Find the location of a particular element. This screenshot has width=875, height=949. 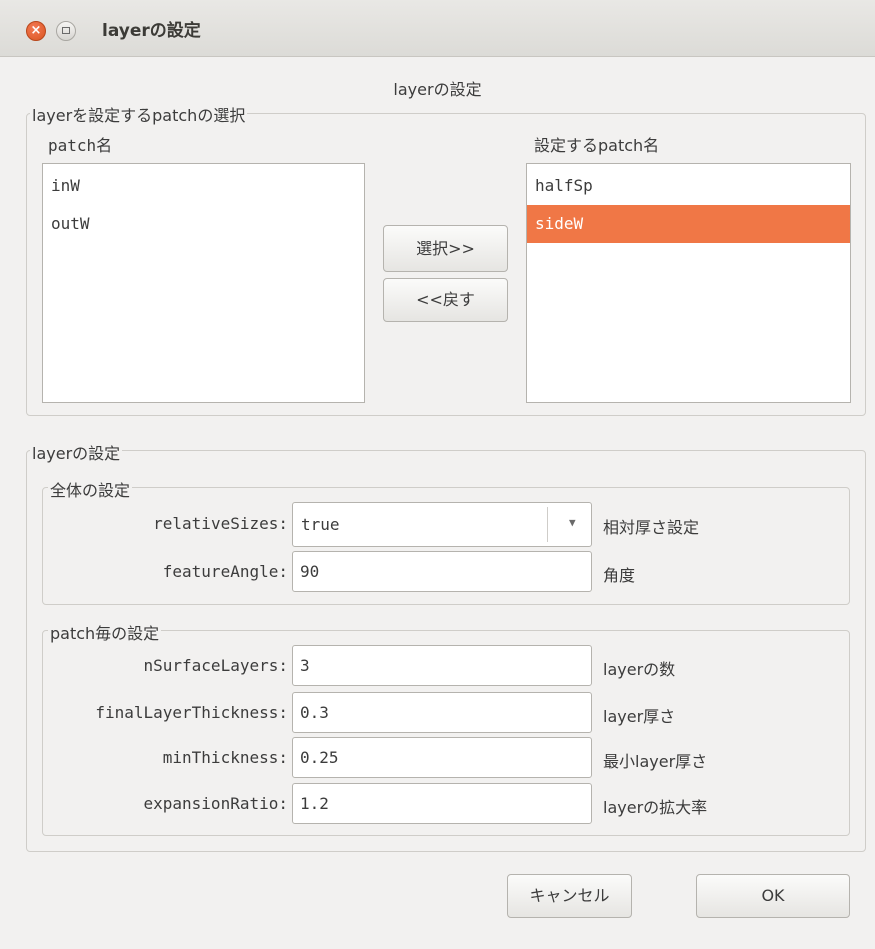

close-window-button: × is located at coordinates (36, 31).